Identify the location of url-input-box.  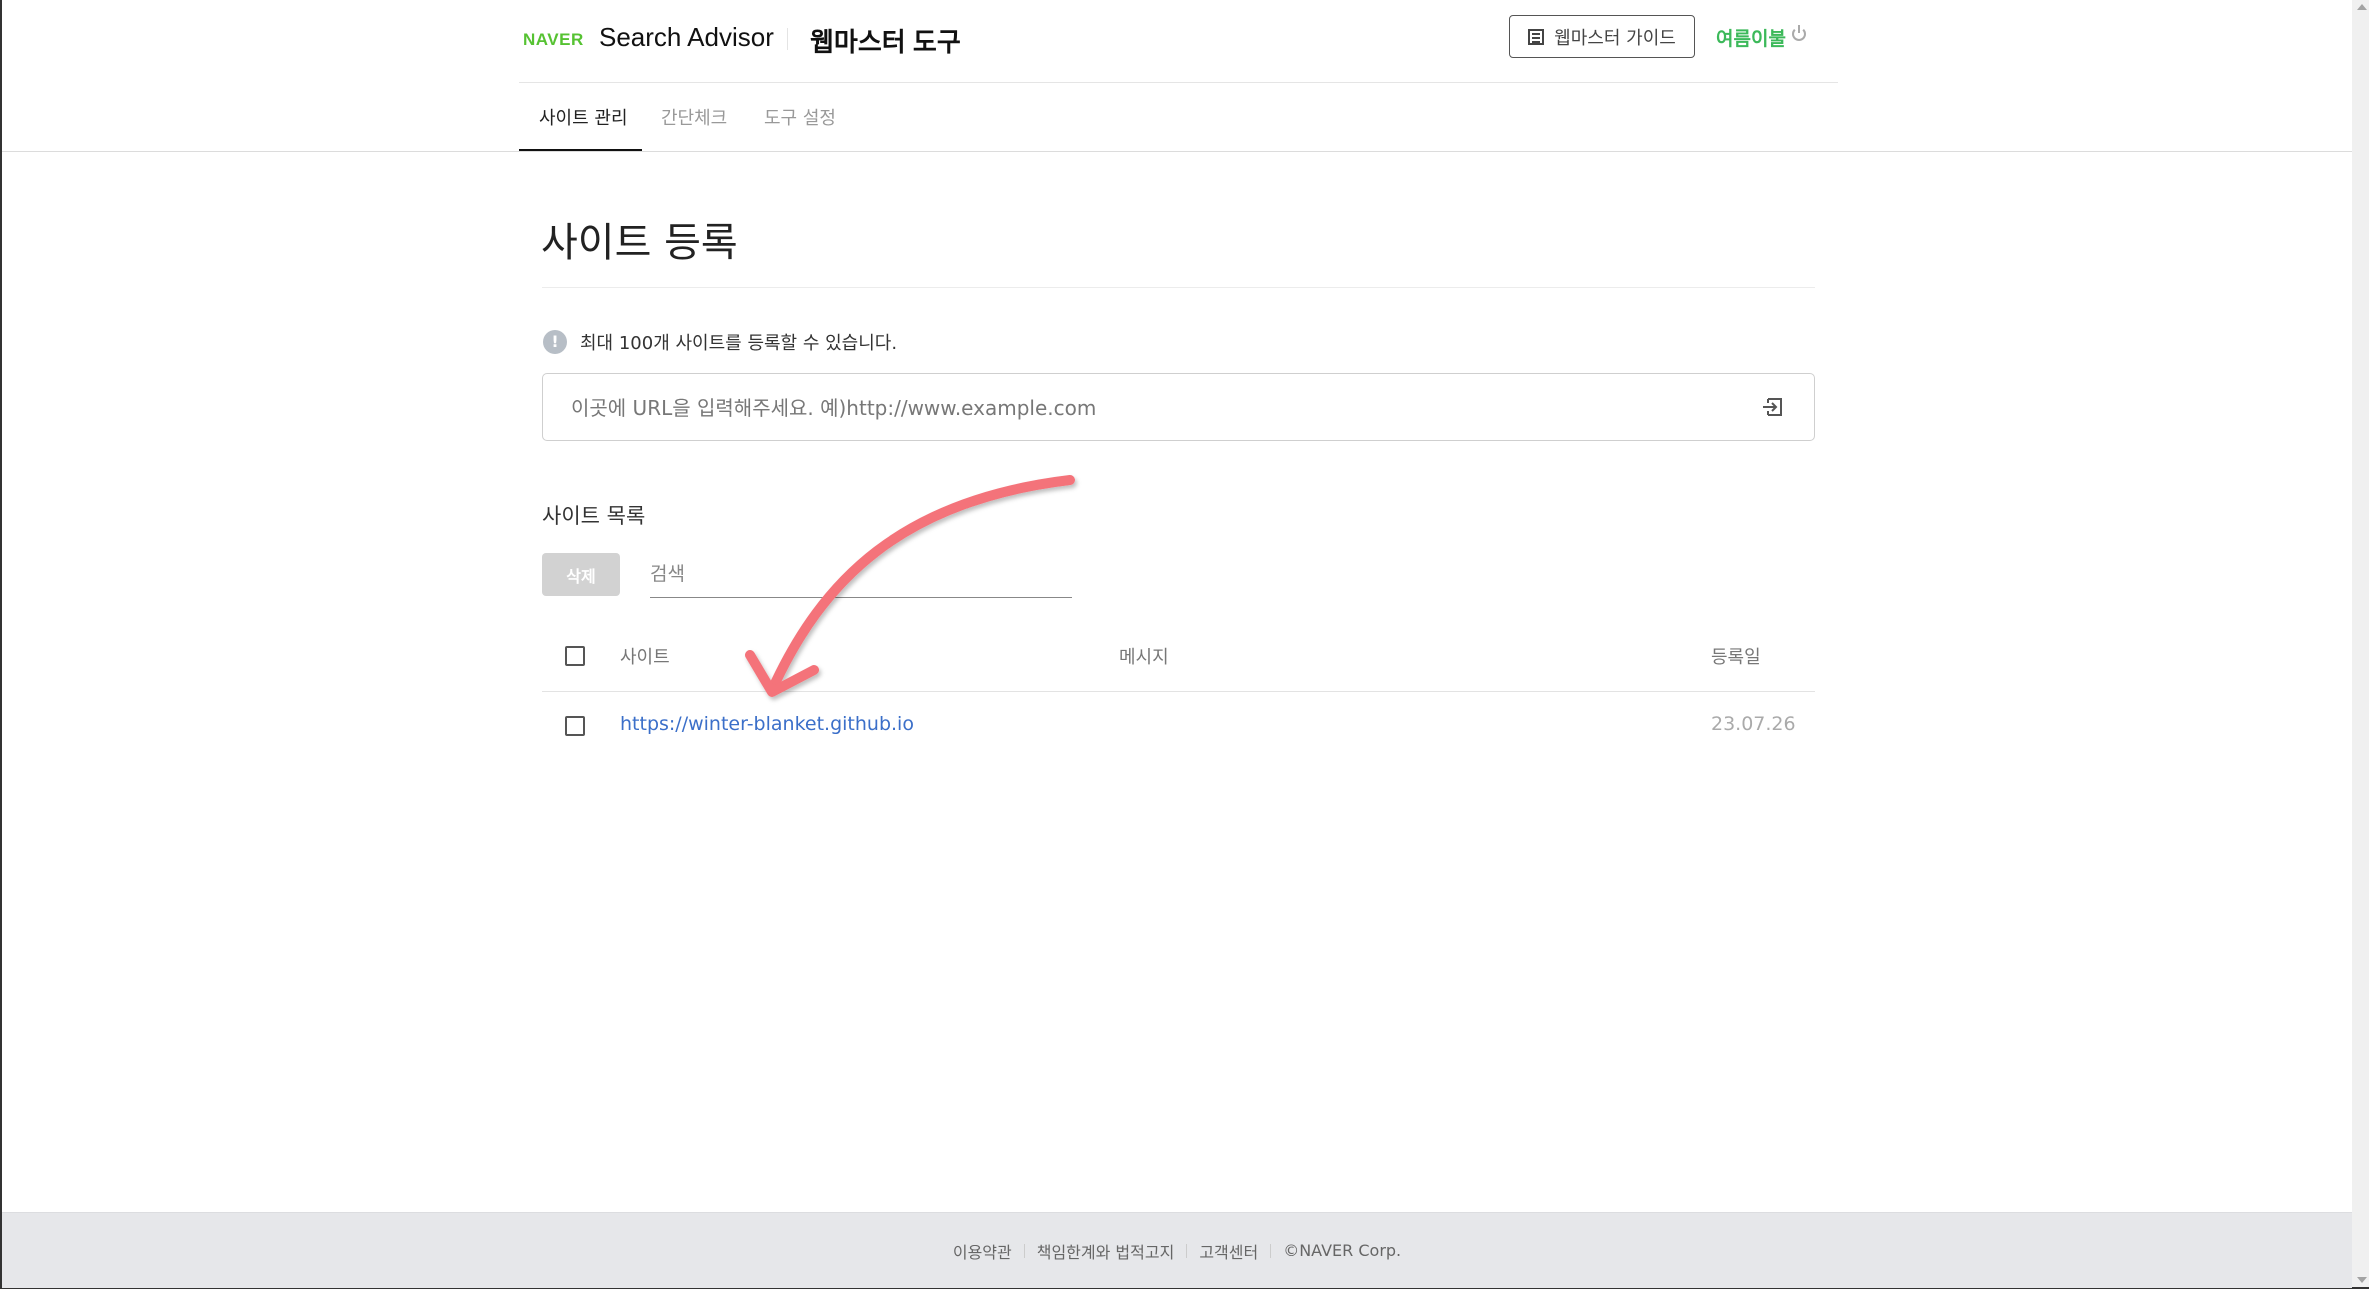
(1178, 407).